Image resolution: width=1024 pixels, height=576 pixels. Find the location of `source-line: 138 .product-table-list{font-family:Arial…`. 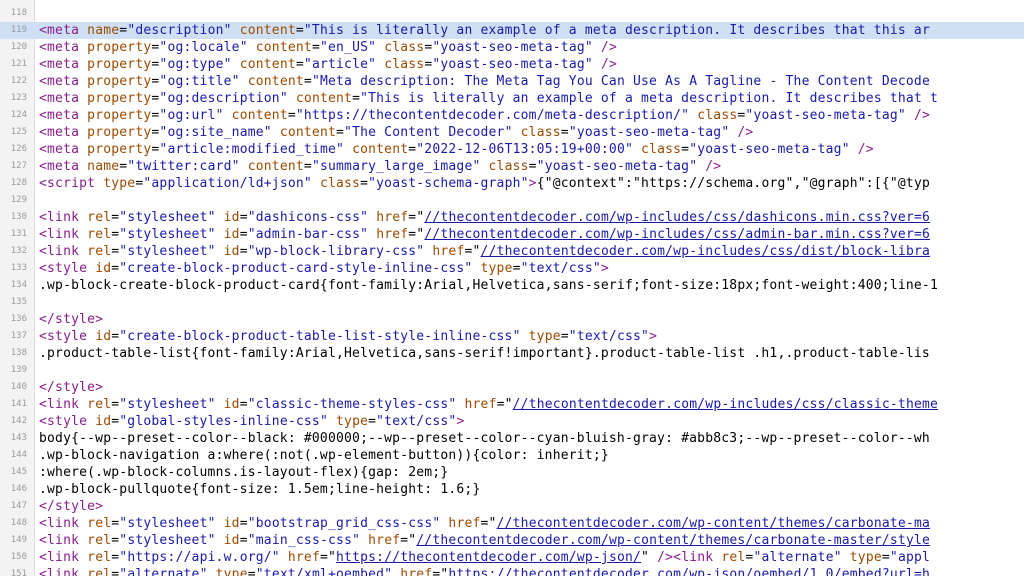

source-line: 138 .product-table-list{font-family:Arial… is located at coordinates (512, 353).